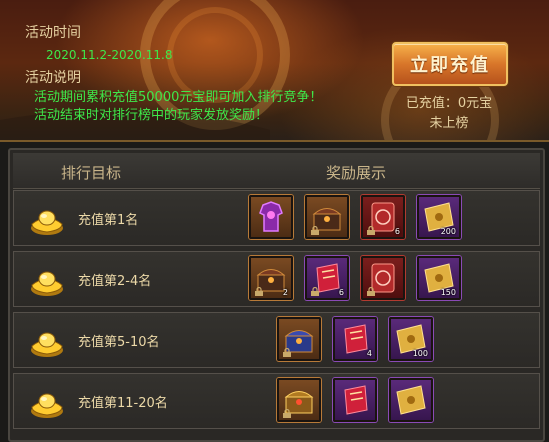  What do you see at coordinates (276, 171) in the screenshot?
I see `table-header: 排行目标 奖励展示` at bounding box center [276, 171].